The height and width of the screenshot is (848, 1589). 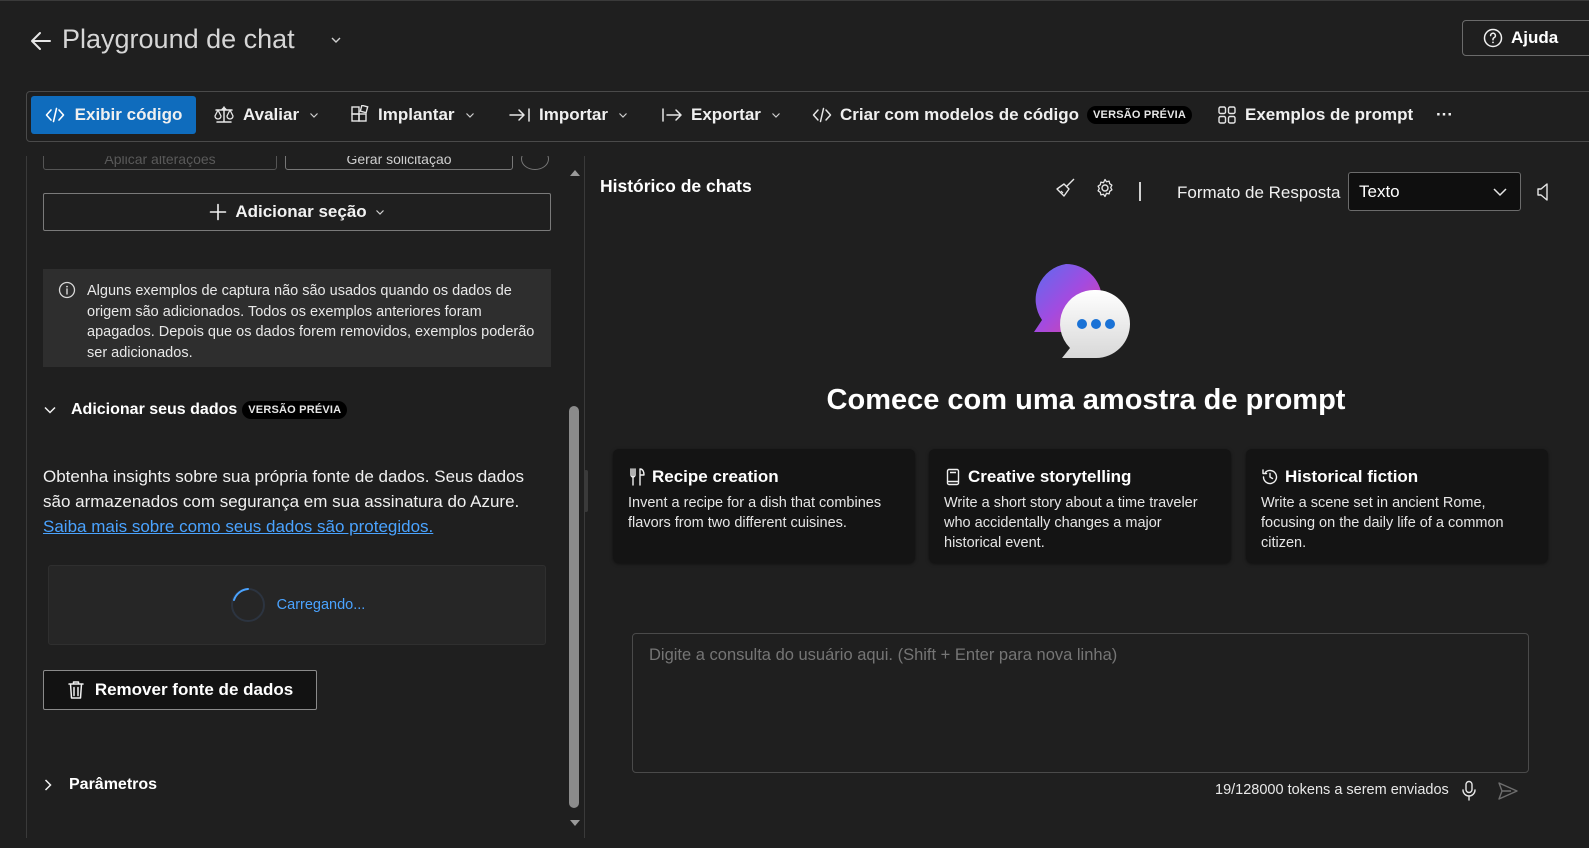 What do you see at coordinates (1086, 400) in the screenshot?
I see `welcome-heading: Comece com uma amostra de prompt` at bounding box center [1086, 400].